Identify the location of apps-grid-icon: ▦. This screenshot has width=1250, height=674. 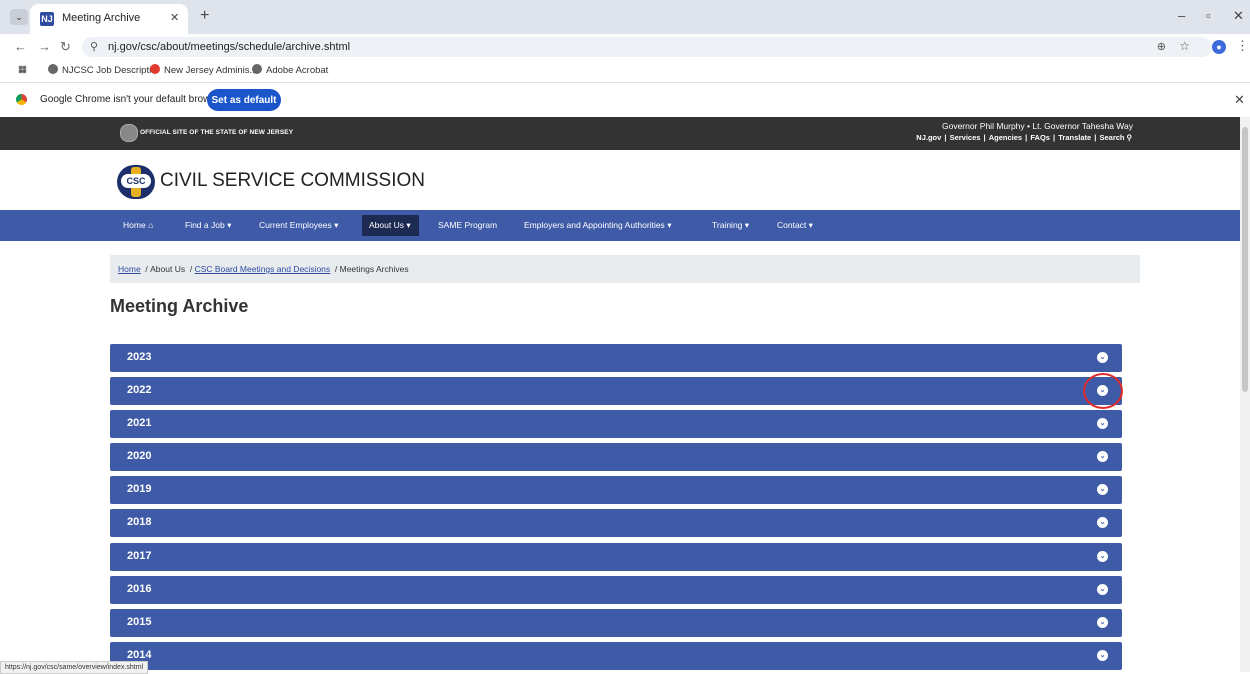
(22, 69).